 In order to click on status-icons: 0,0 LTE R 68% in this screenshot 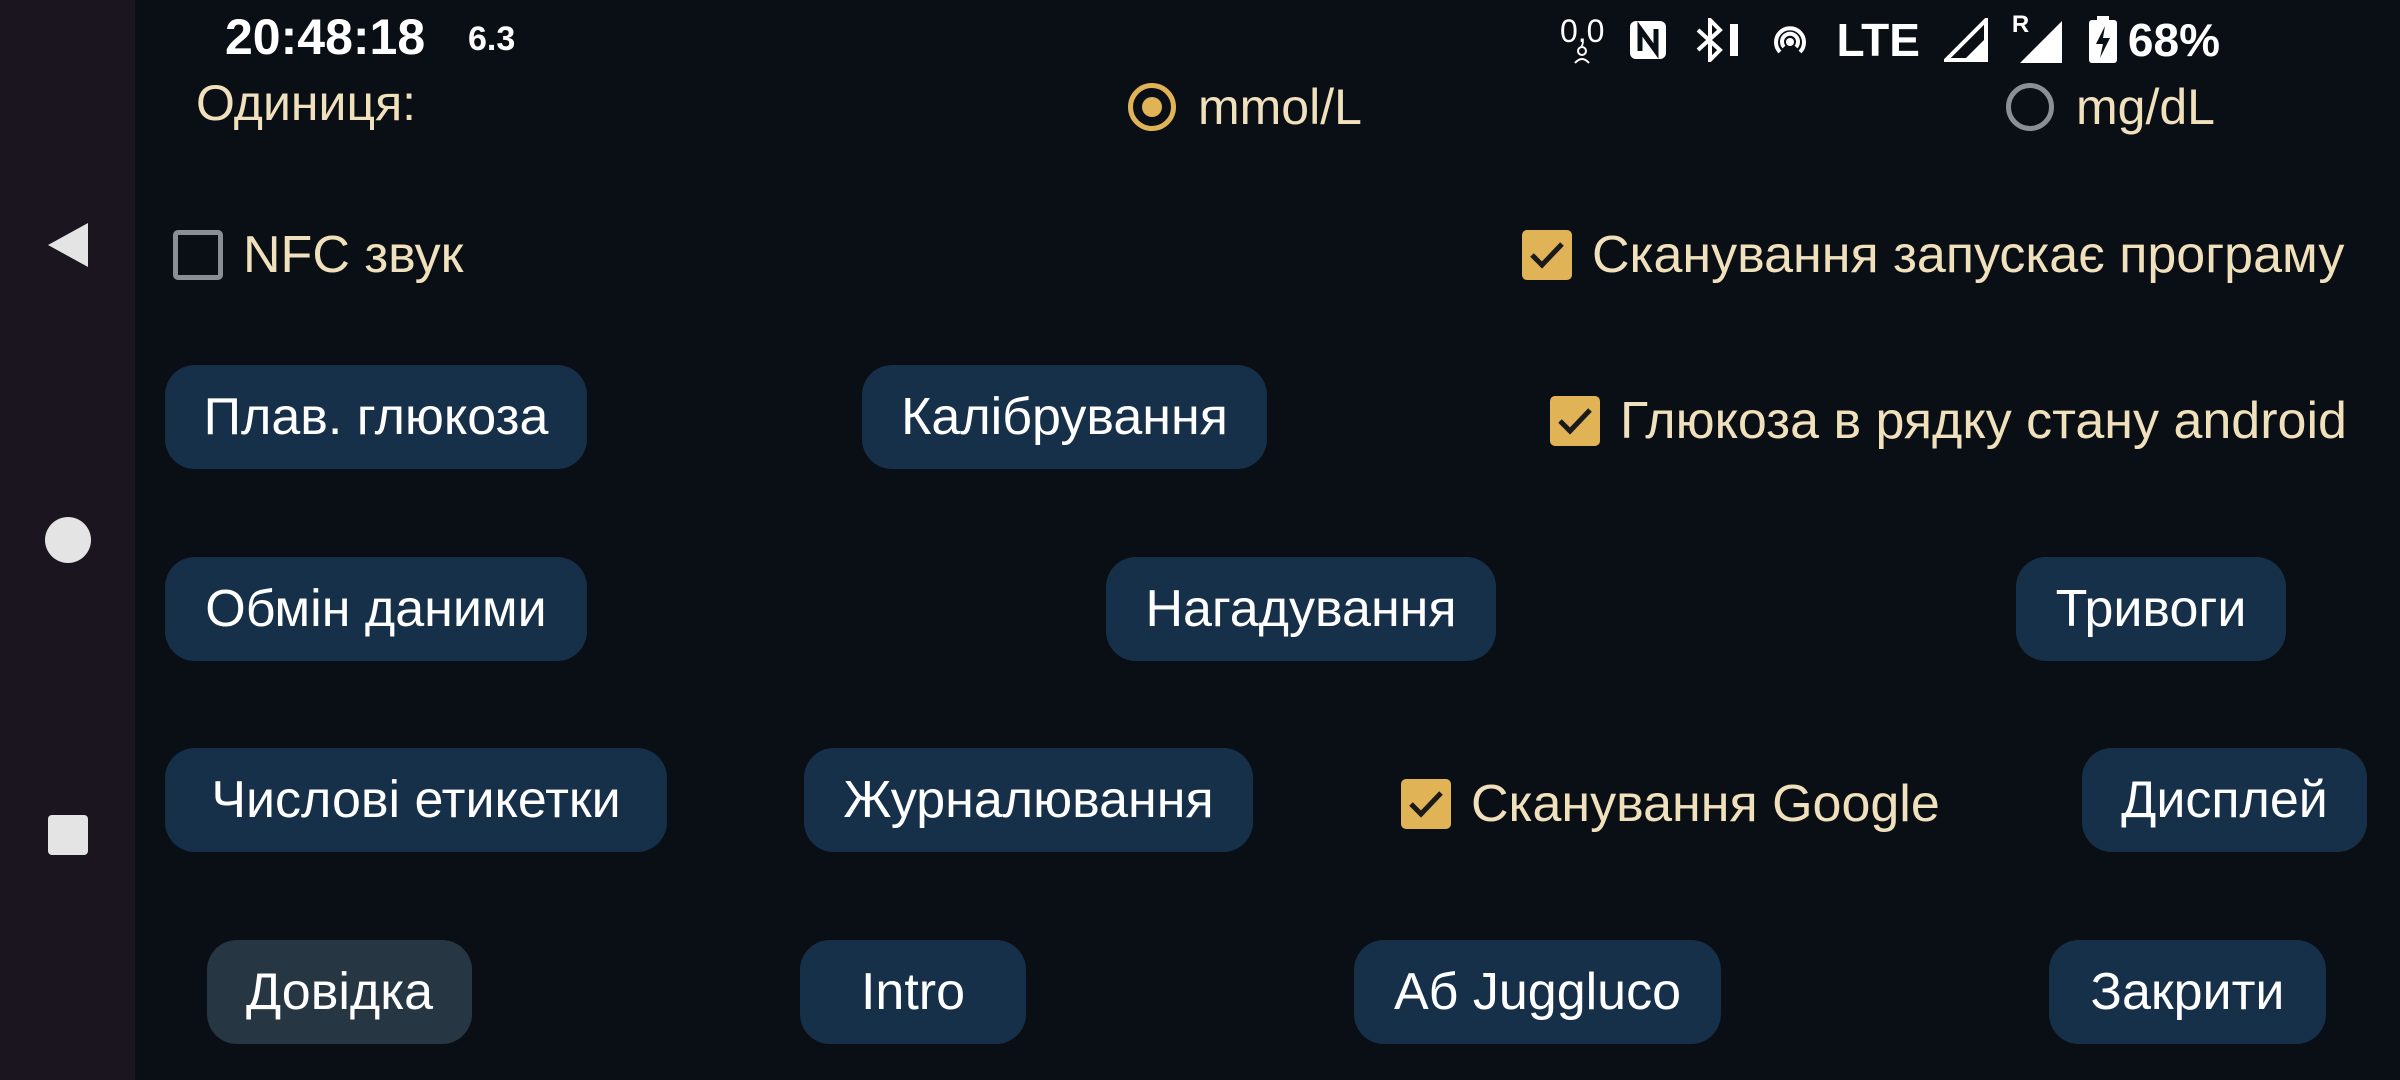, I will do `click(1890, 40)`.